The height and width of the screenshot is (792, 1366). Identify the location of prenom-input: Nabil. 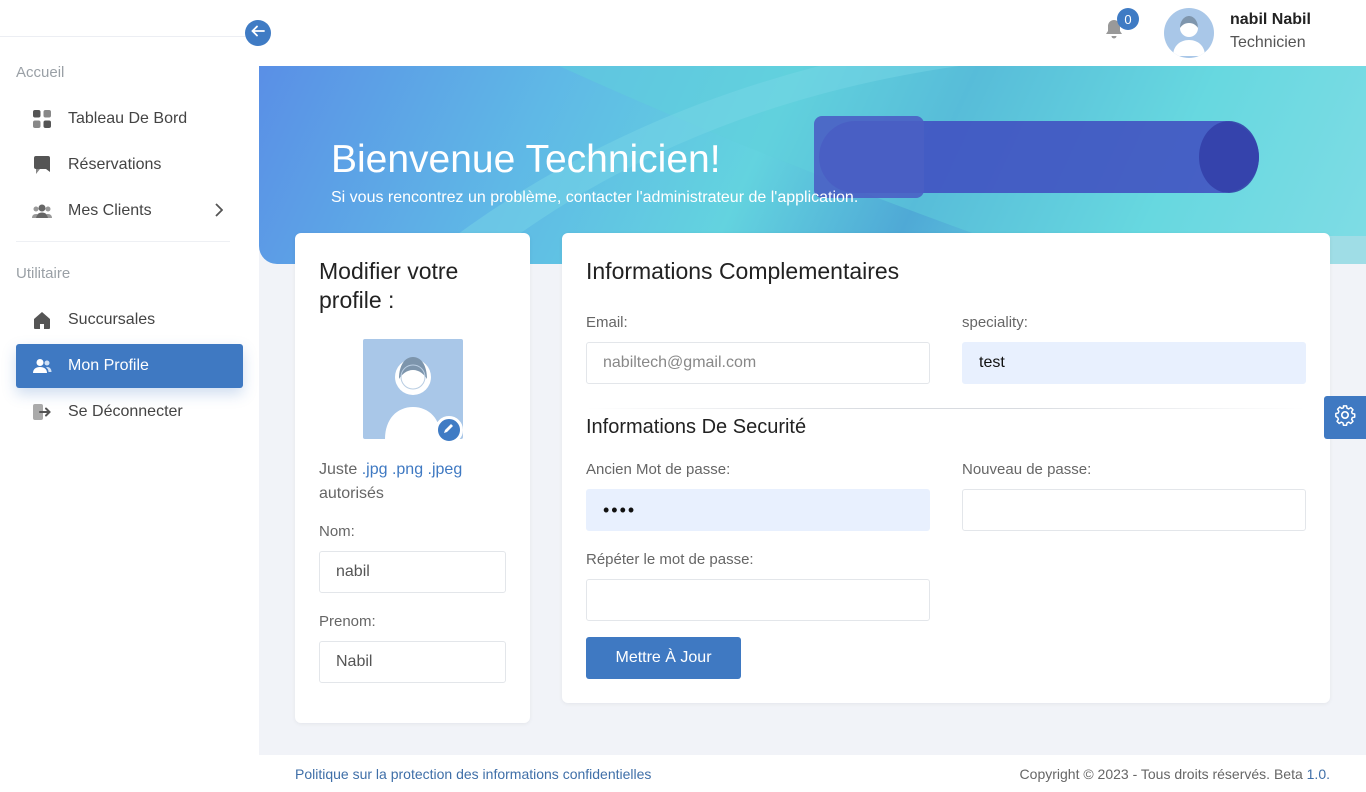
(412, 662).